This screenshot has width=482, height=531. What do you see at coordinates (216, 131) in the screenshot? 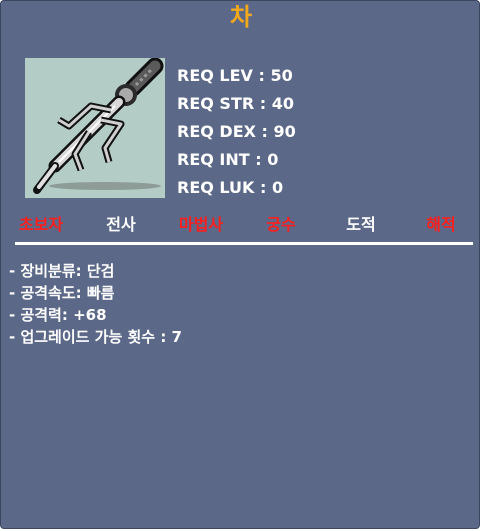
I see `req-dex-label: REQ DEX` at bounding box center [216, 131].